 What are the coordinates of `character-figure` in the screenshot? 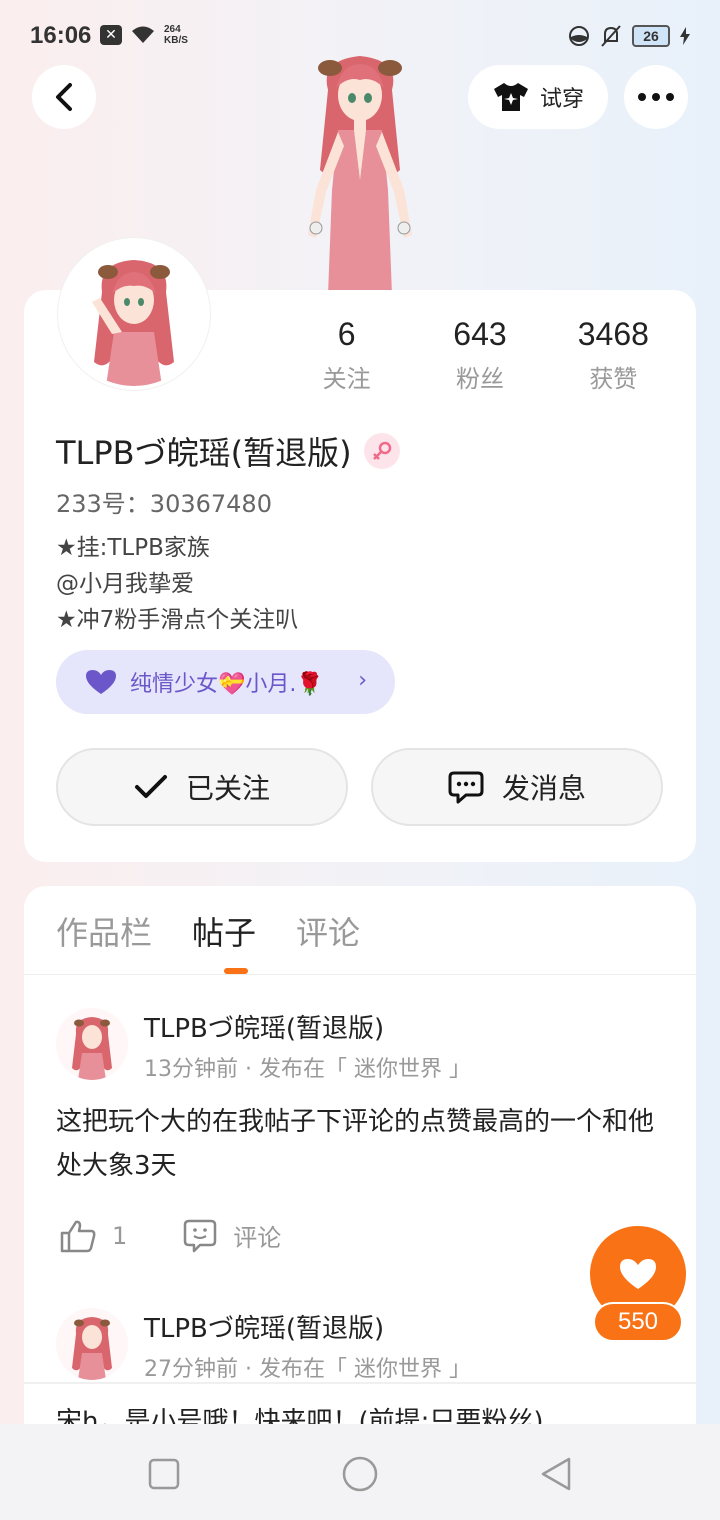 It's located at (360, 175).